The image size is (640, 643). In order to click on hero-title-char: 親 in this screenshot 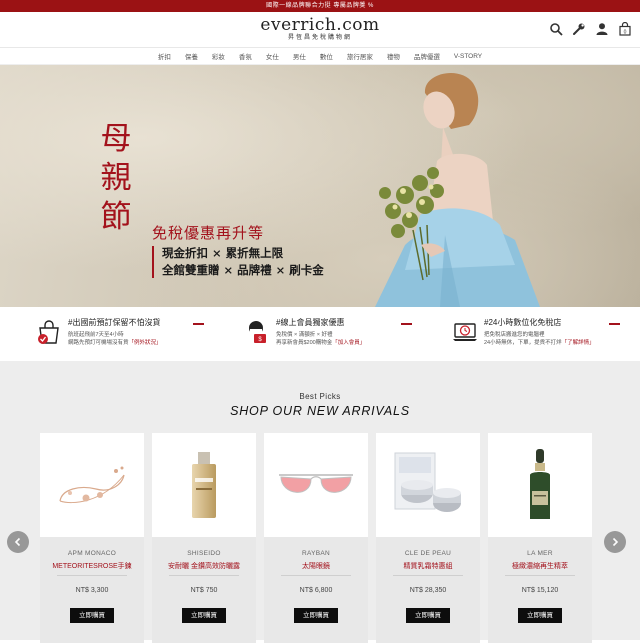, I will do `click(116, 178)`.